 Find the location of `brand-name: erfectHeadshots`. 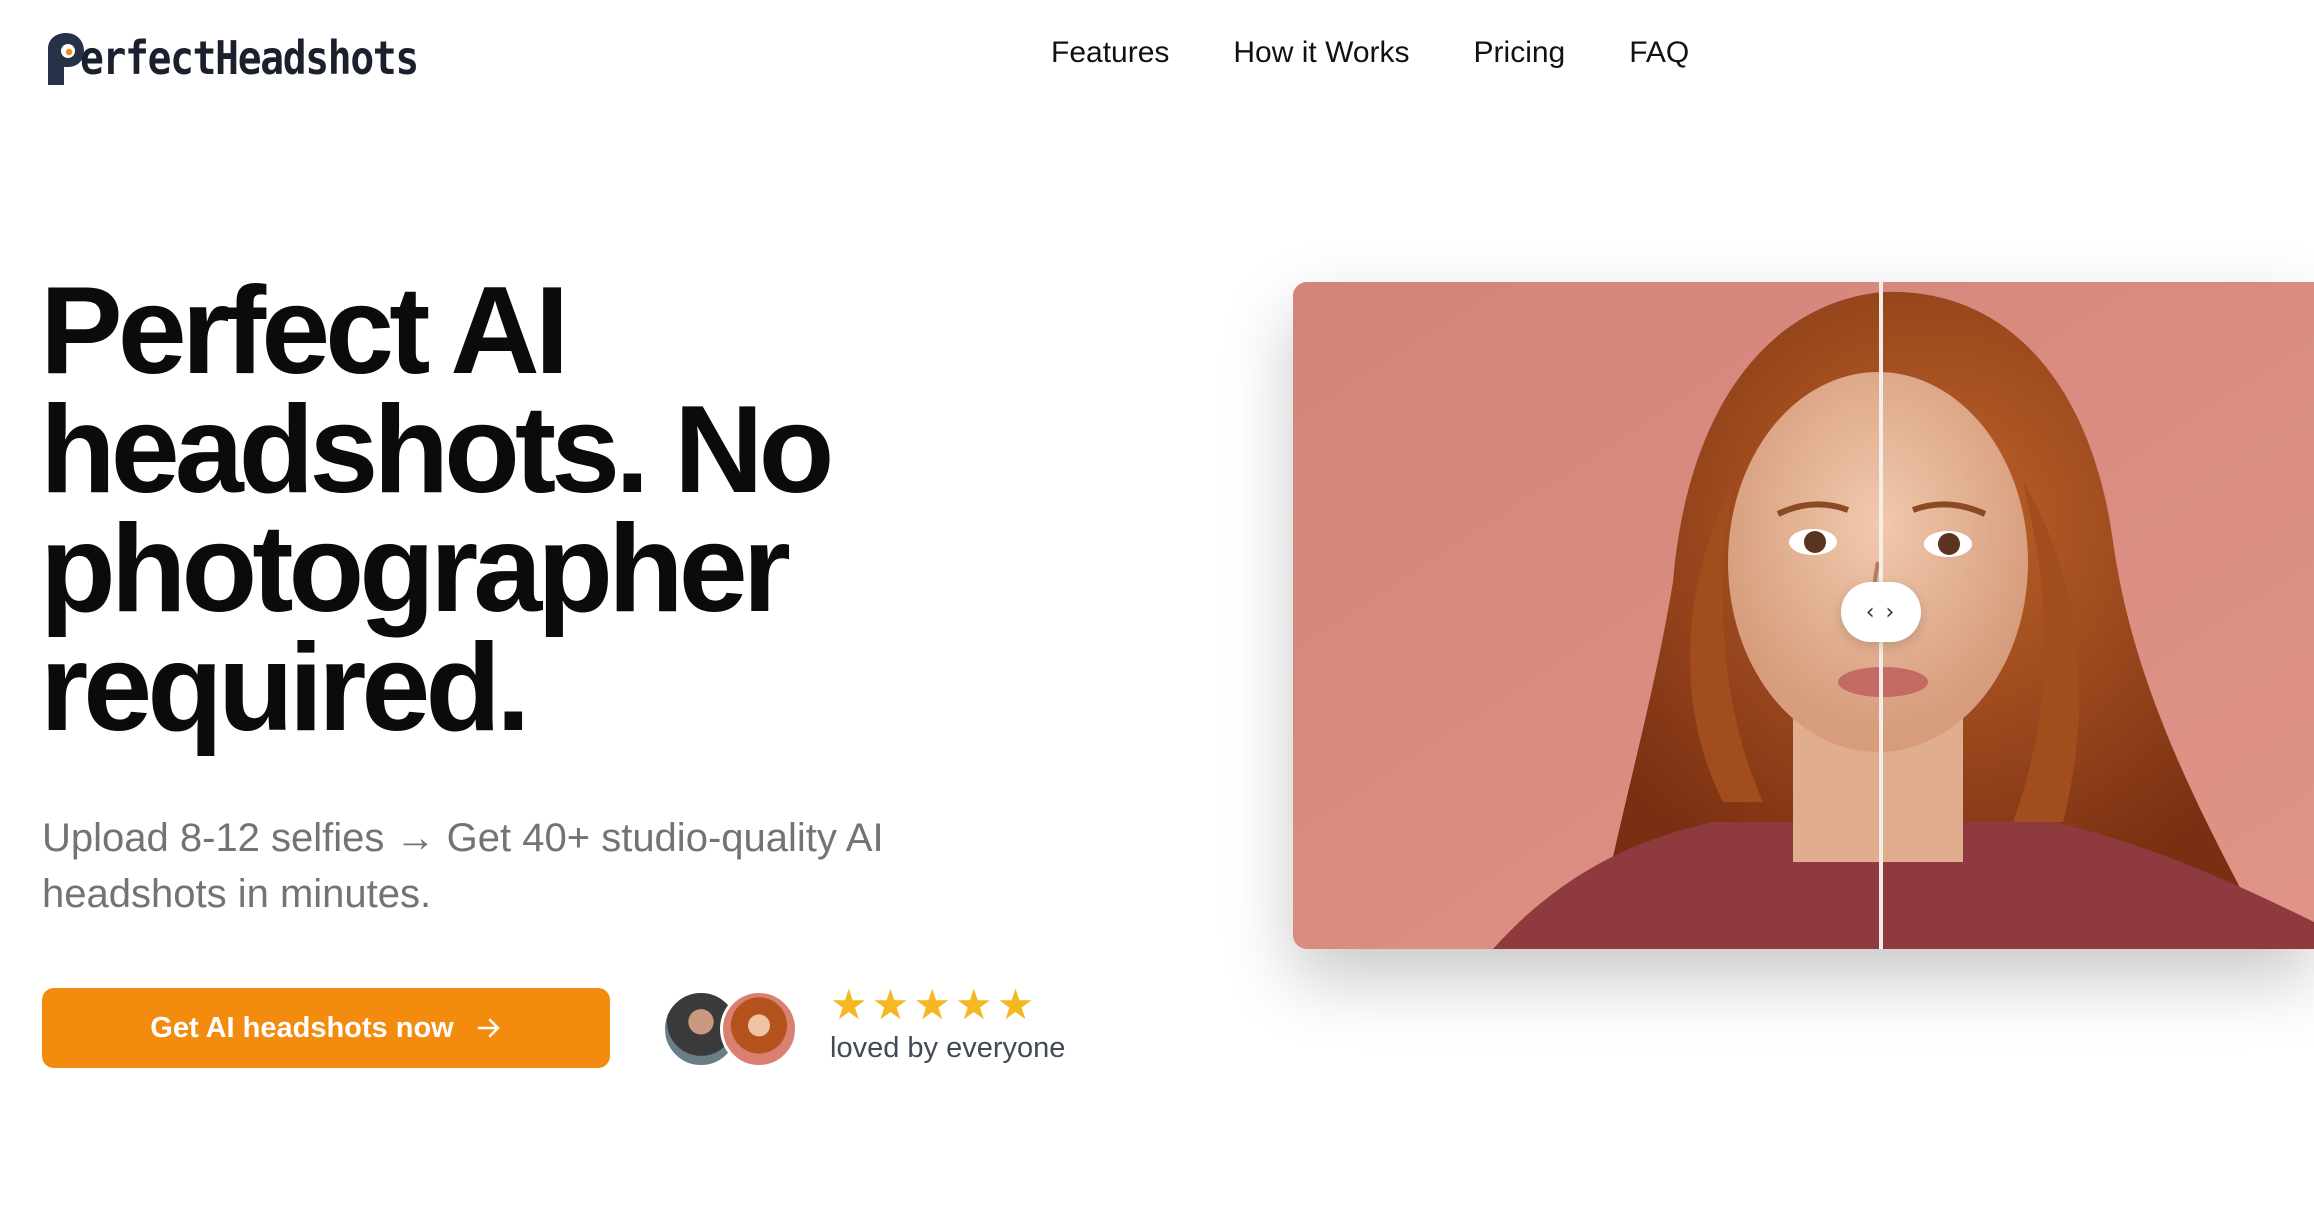

brand-name: erfectHeadshots is located at coordinates (249, 58).